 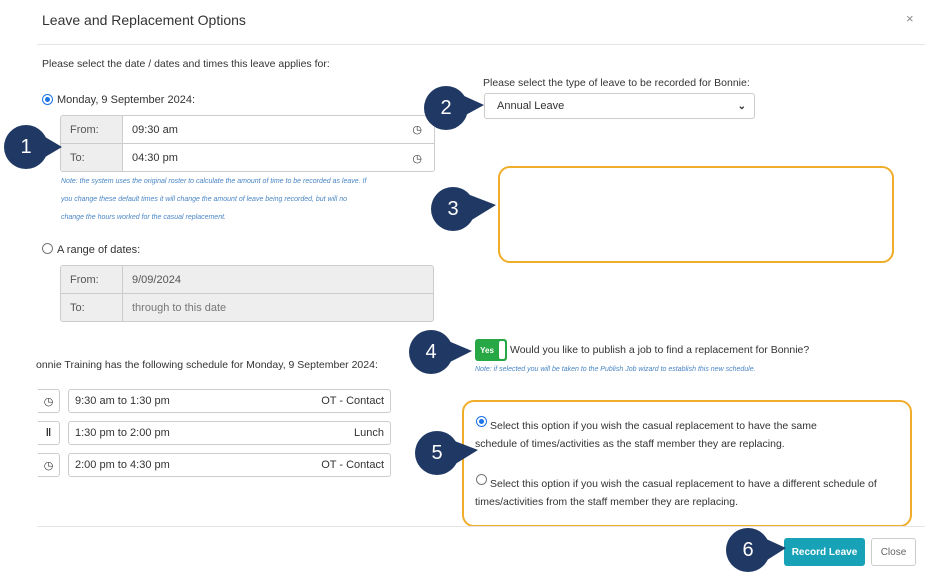 I want to click on callout-5-badge: 5, so click(x=437, y=453).